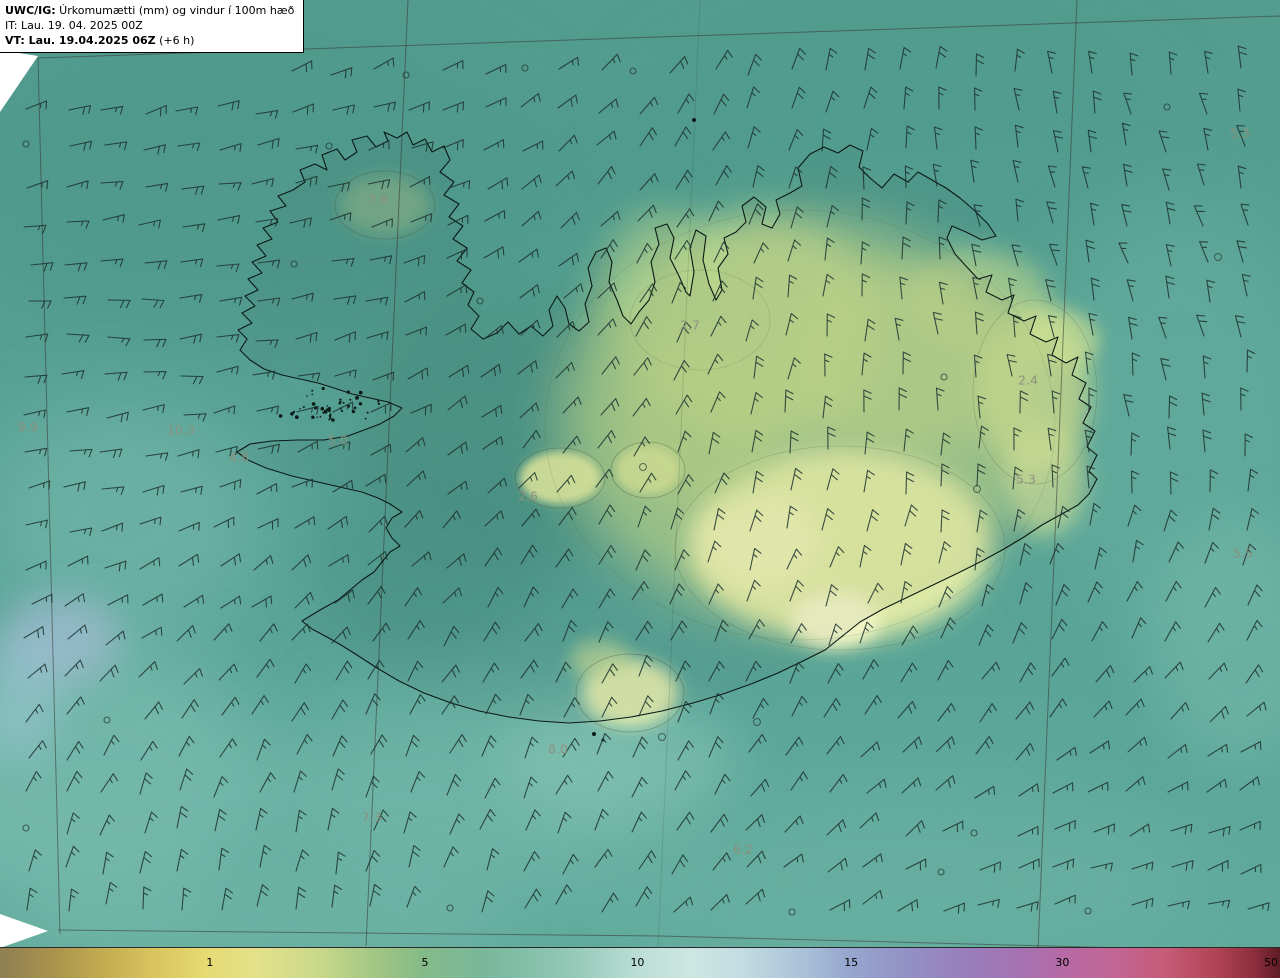 The width and height of the screenshot is (1280, 978). I want to click on contour-label: 5.5, so click(1243, 553).